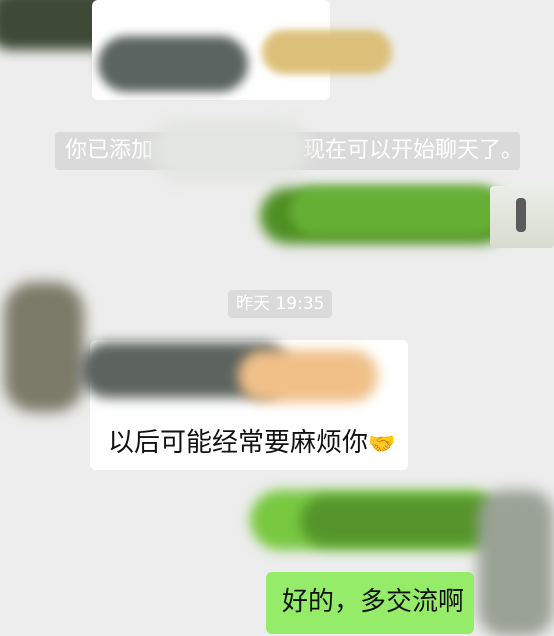 The width and height of the screenshot is (554, 636). What do you see at coordinates (327, 52) in the screenshot?
I see `redaction-tan` at bounding box center [327, 52].